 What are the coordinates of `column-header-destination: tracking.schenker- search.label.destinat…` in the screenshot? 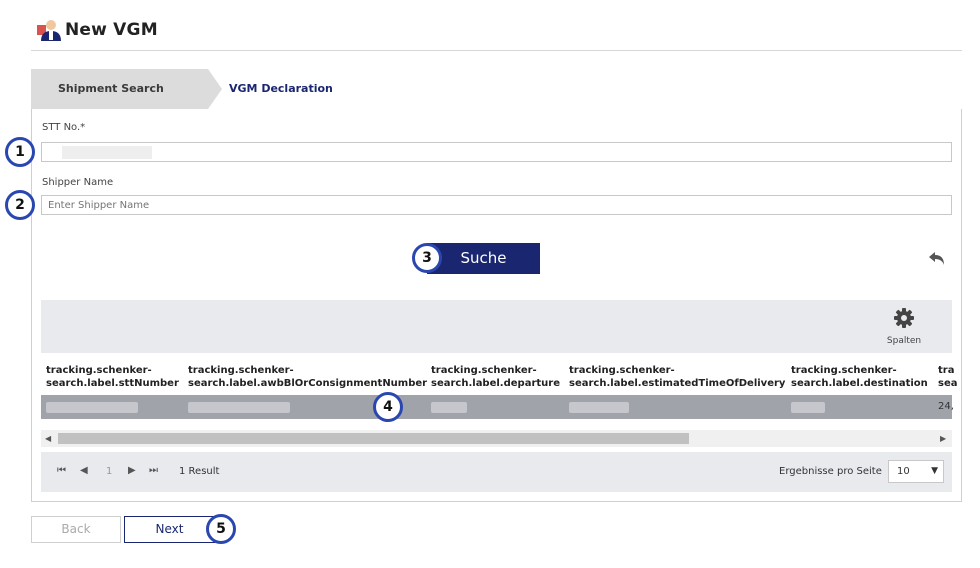 It's located at (859, 377).